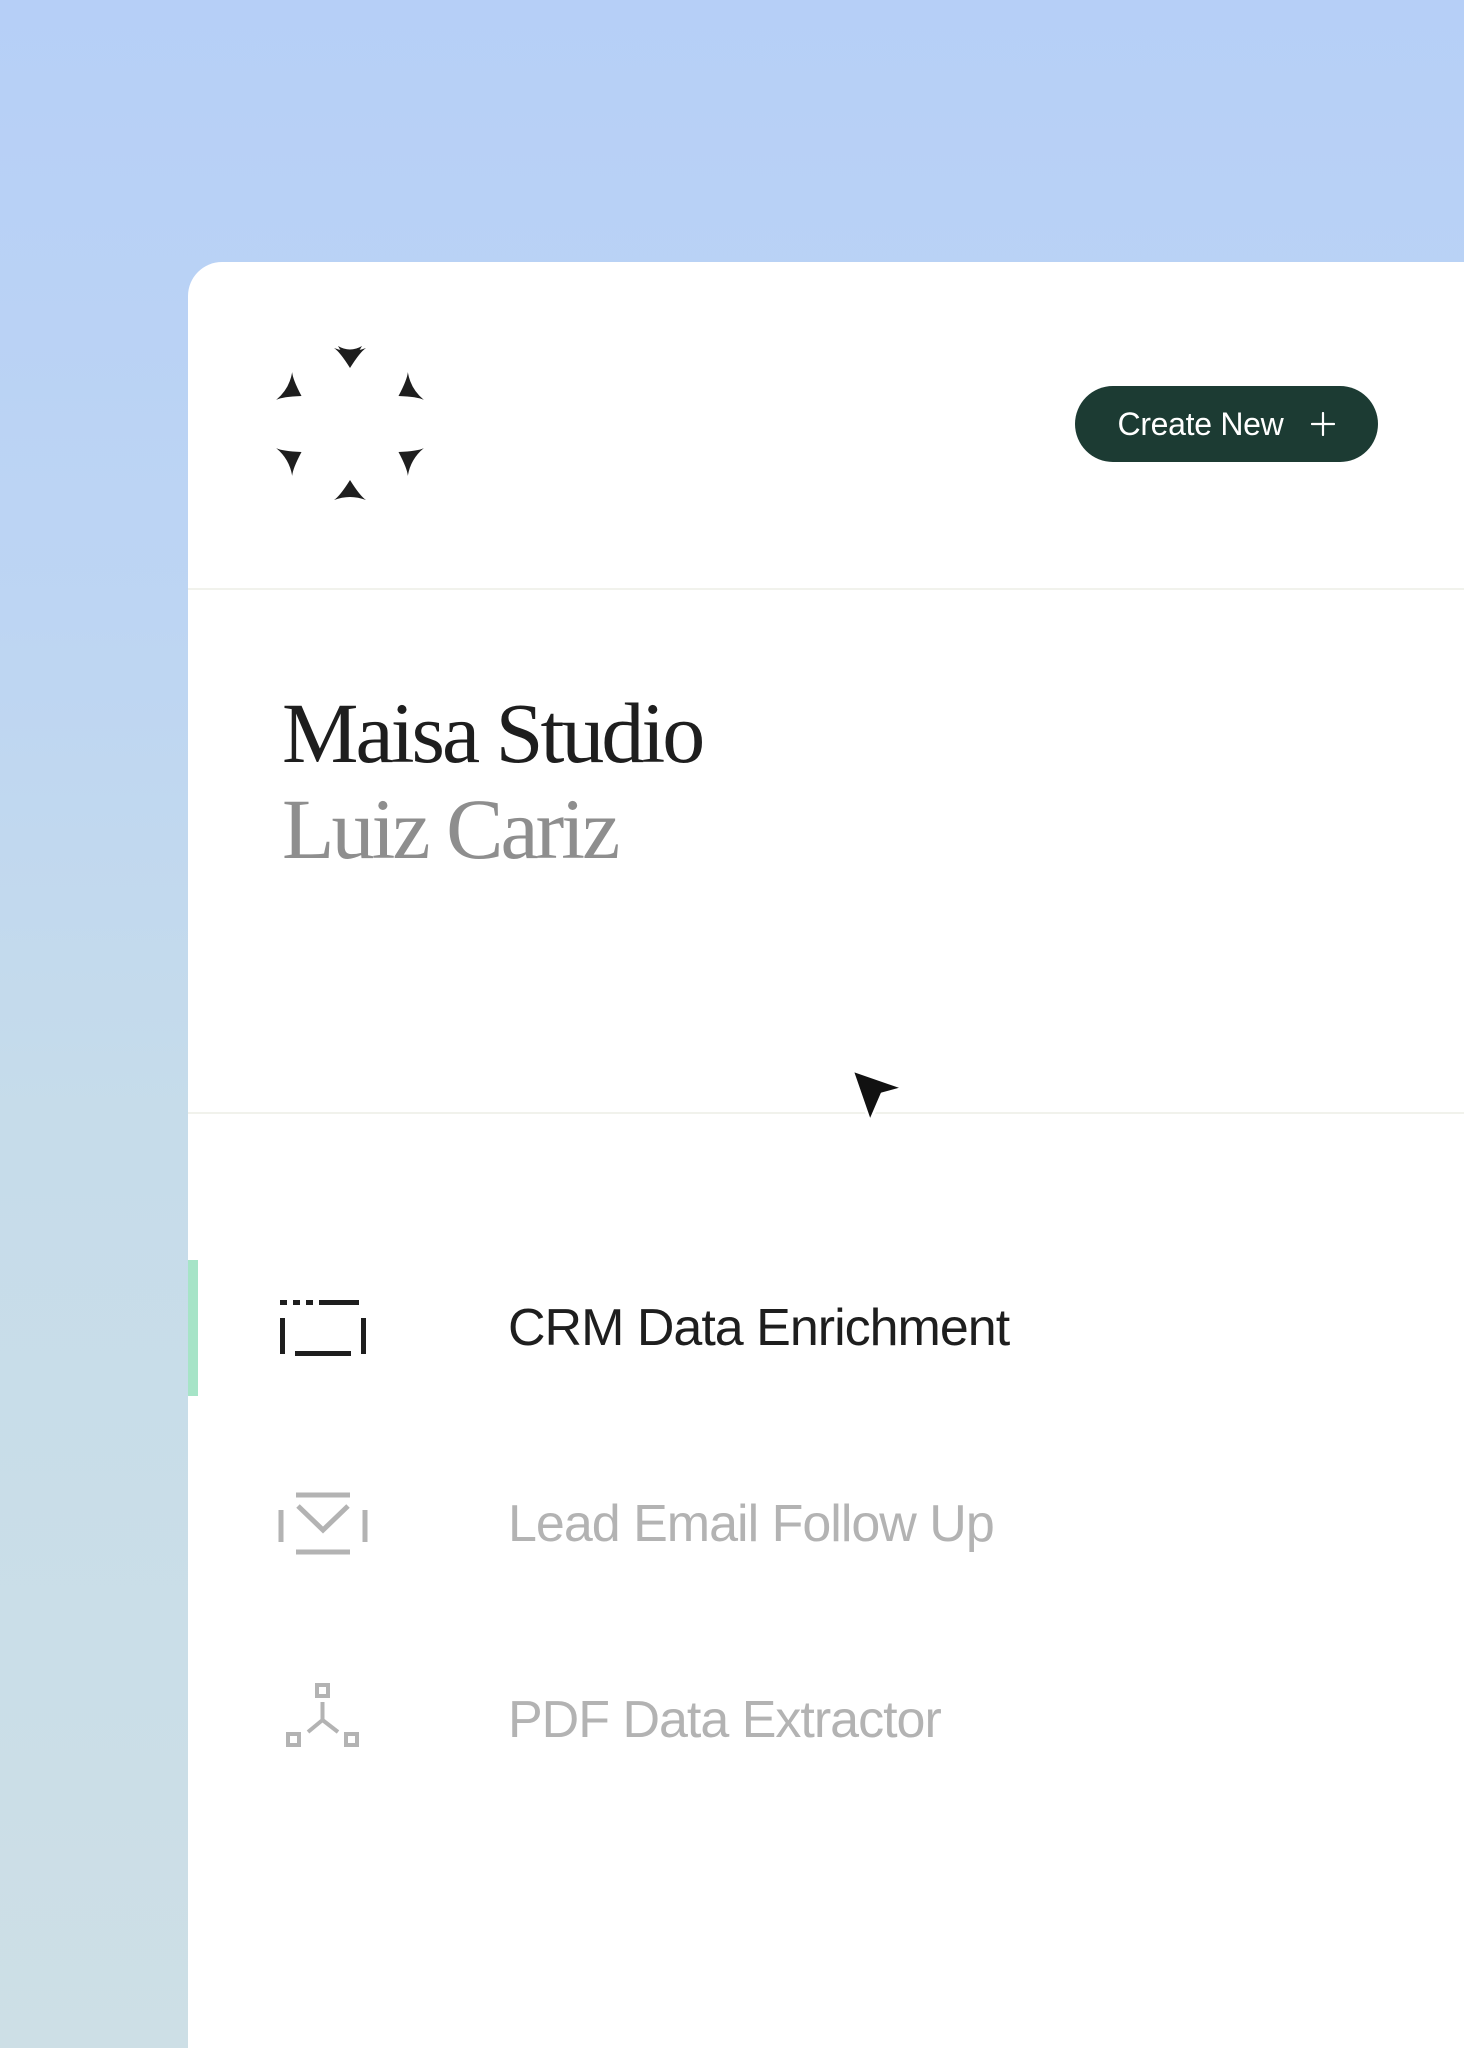  What do you see at coordinates (323, 1328) in the screenshot?
I see `dashed-frame-icon` at bounding box center [323, 1328].